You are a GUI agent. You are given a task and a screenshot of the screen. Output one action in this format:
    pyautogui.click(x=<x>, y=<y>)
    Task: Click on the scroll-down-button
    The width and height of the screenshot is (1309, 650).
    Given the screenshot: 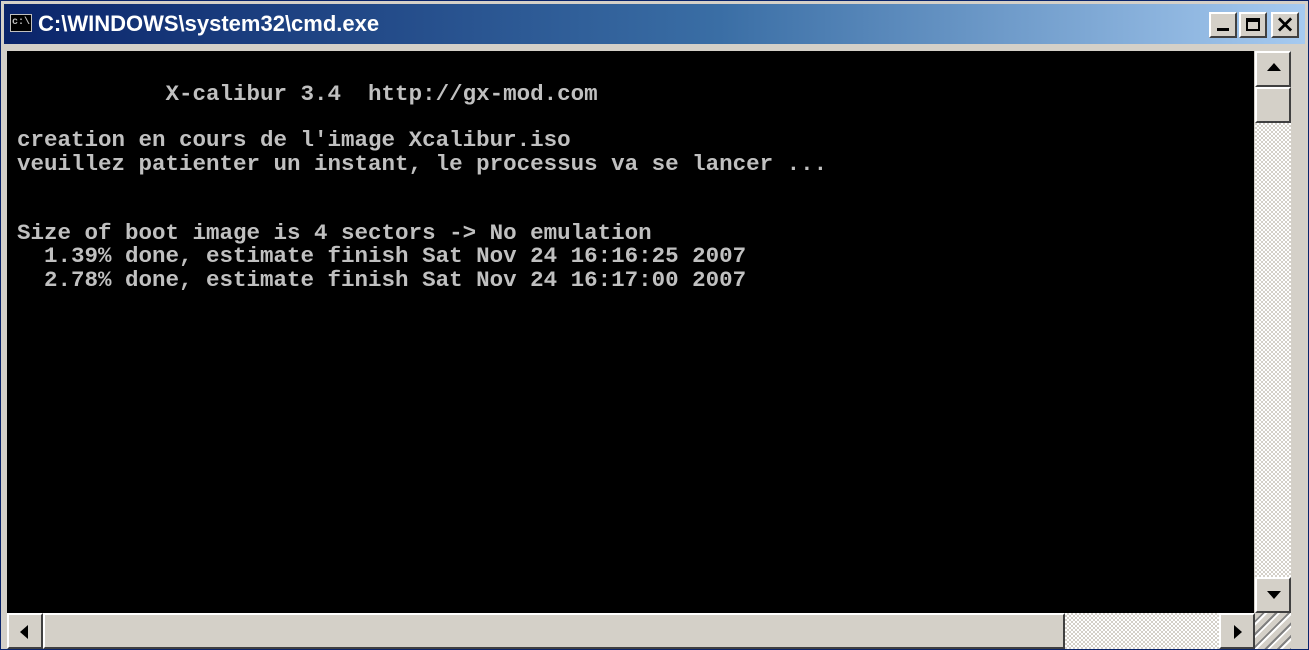 What is the action you would take?
    pyautogui.click(x=1273, y=595)
    